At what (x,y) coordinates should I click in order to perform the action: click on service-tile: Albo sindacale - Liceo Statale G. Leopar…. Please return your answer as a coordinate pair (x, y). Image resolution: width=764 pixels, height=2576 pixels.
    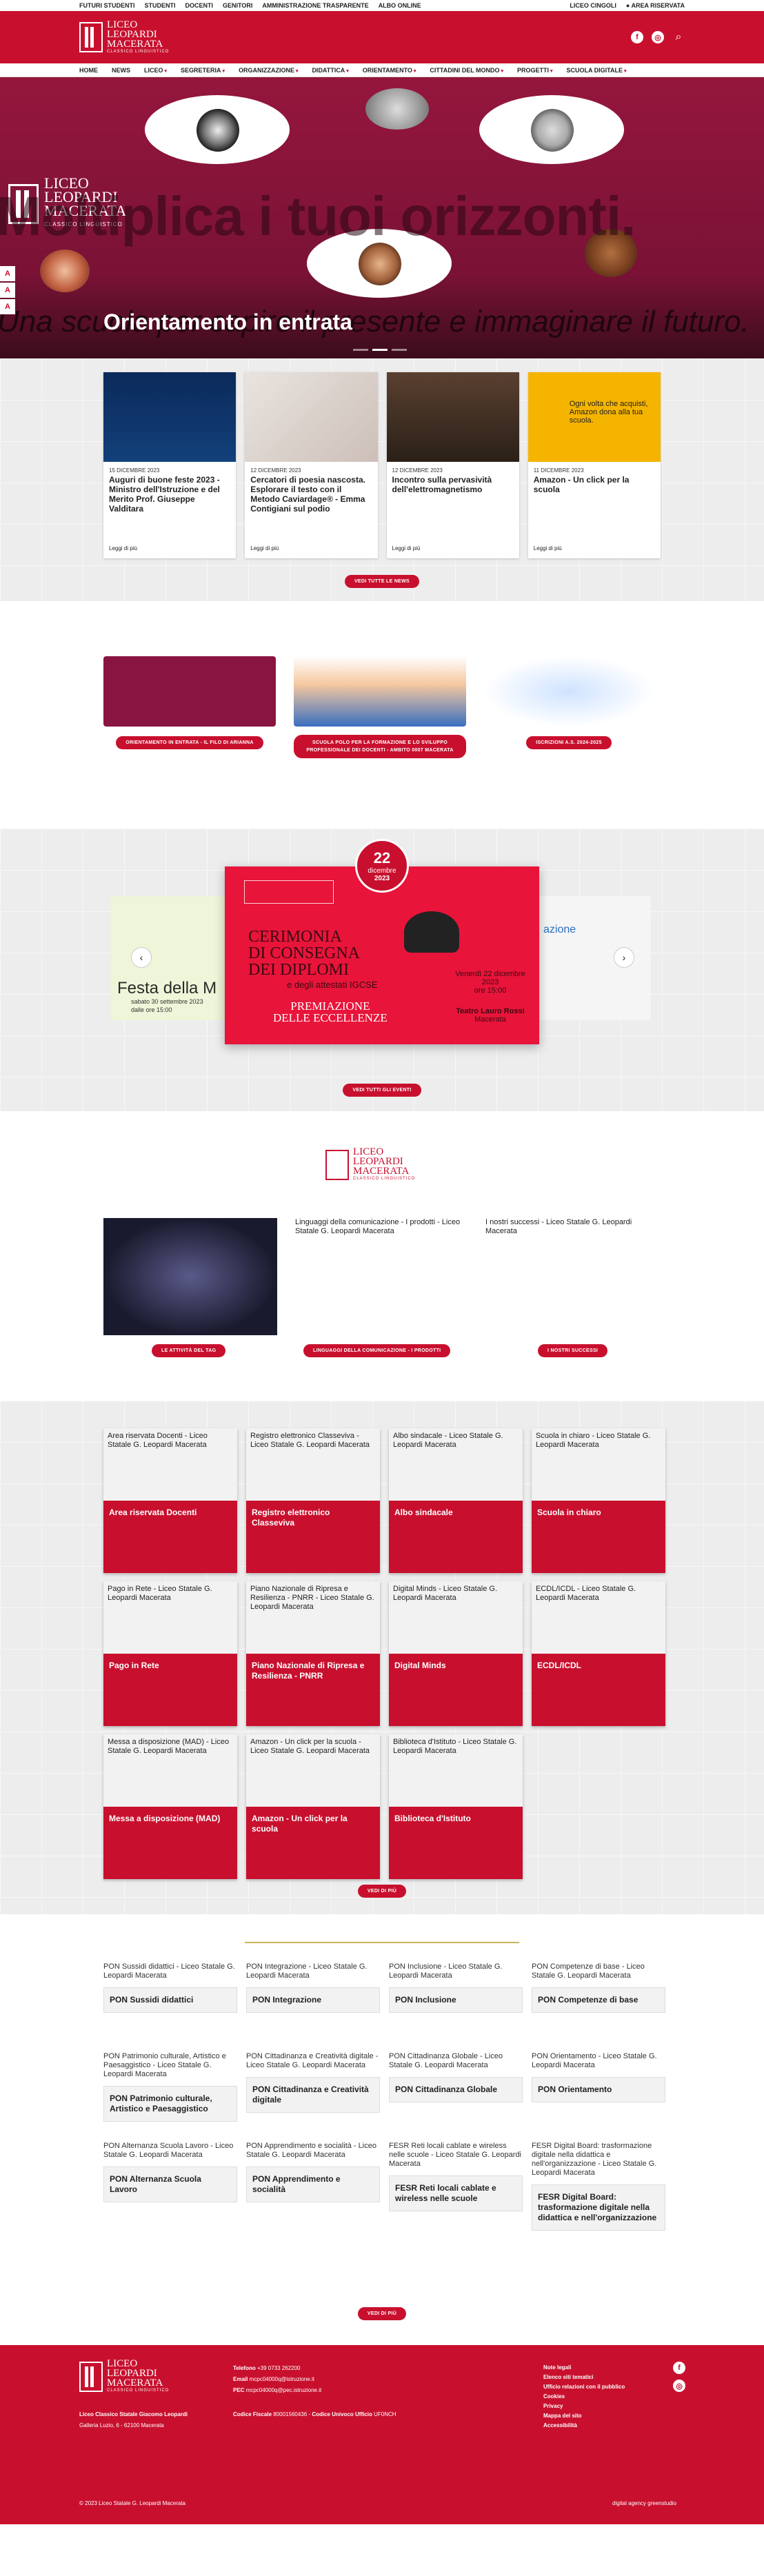
    Looking at the image, I should click on (456, 1500).